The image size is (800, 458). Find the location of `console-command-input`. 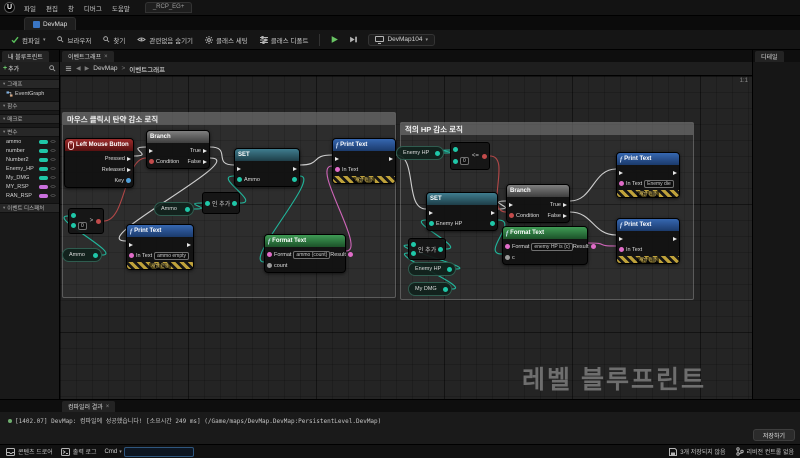

console-command-input is located at coordinates (158, 451).